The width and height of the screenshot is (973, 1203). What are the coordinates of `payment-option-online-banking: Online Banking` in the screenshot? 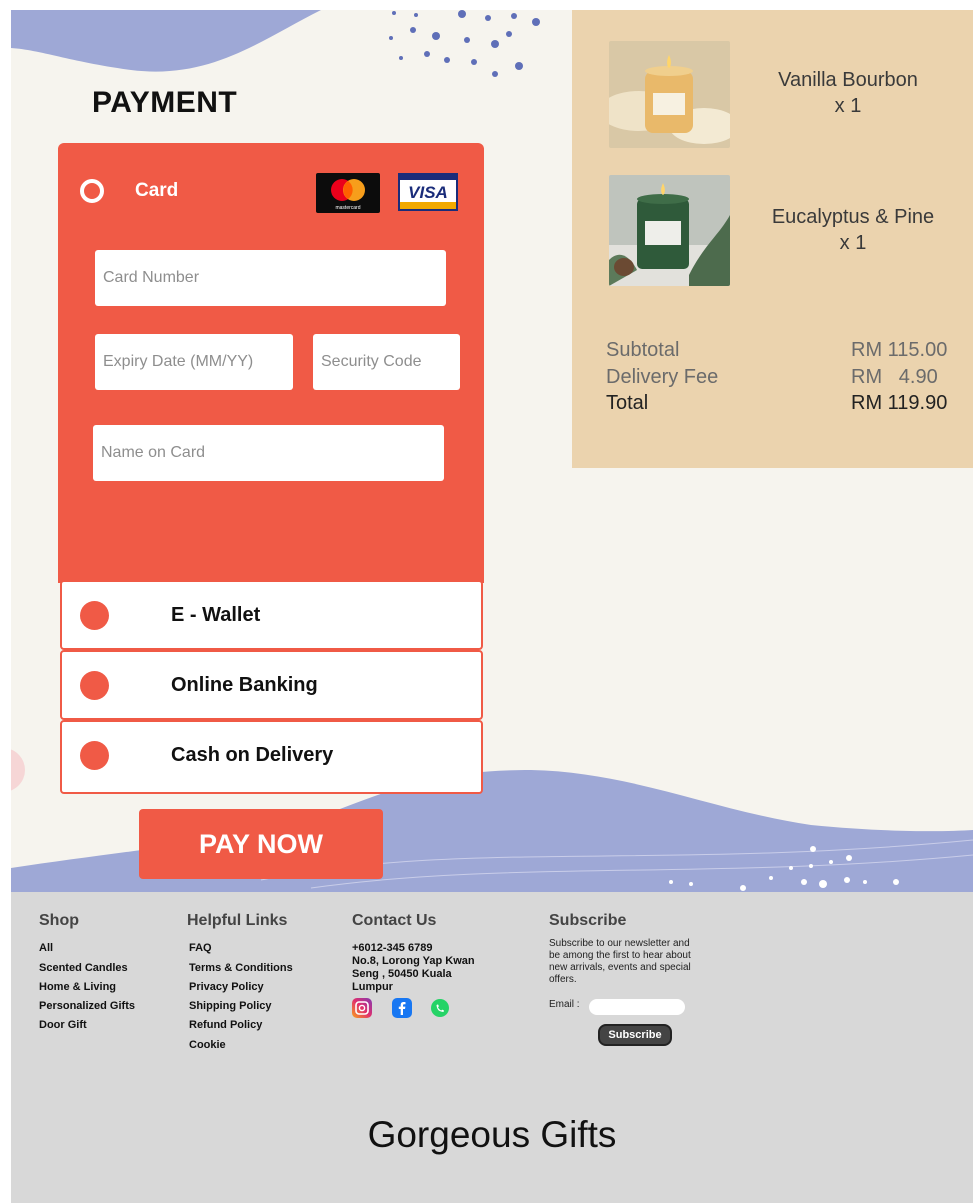 It's located at (271, 685).